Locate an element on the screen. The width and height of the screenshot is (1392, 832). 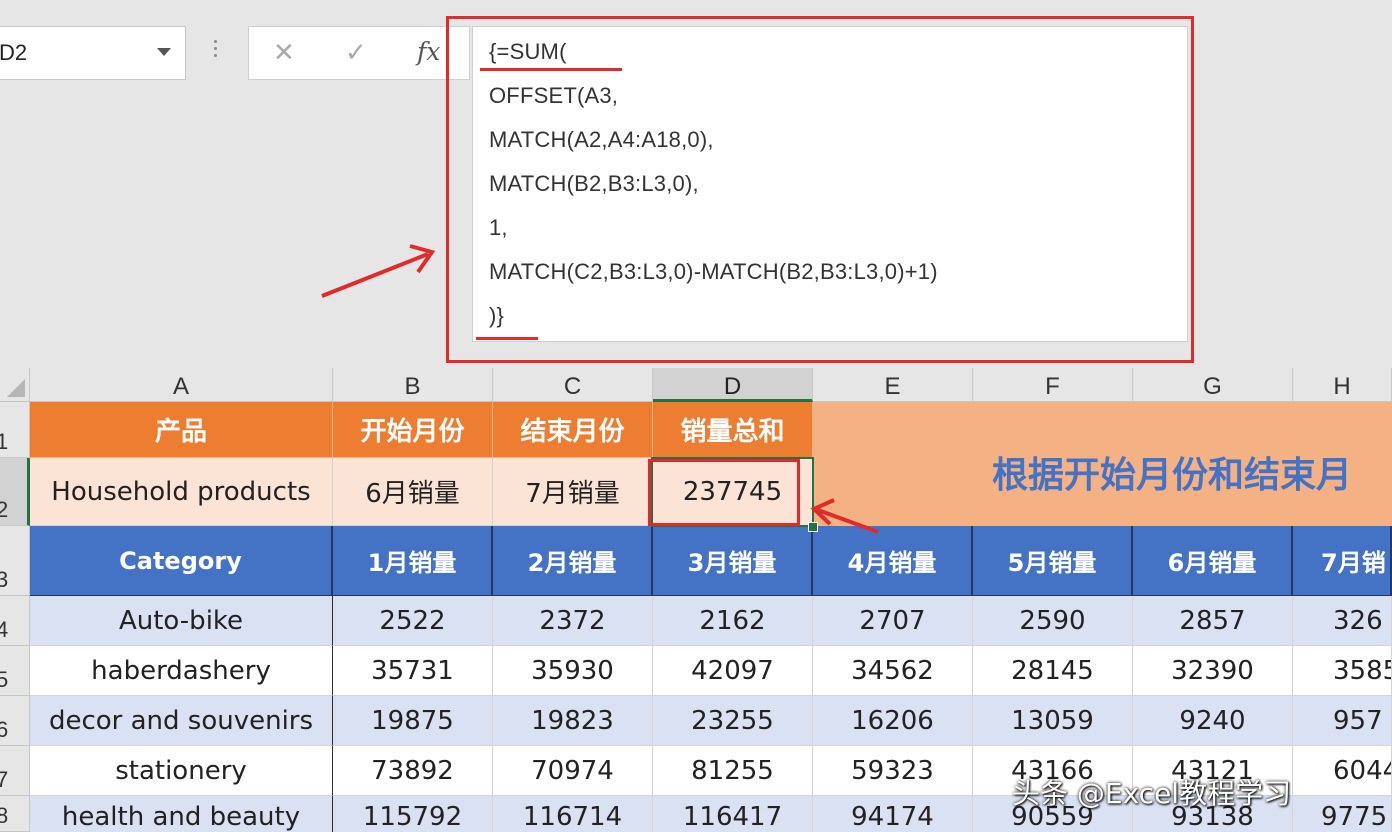
table-cell: 2372 is located at coordinates (573, 621).